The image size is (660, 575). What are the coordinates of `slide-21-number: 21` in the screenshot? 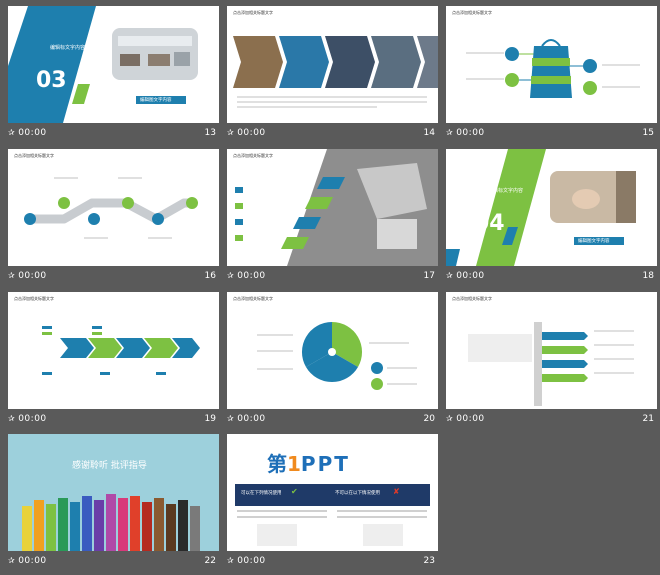 It's located at (648, 419).